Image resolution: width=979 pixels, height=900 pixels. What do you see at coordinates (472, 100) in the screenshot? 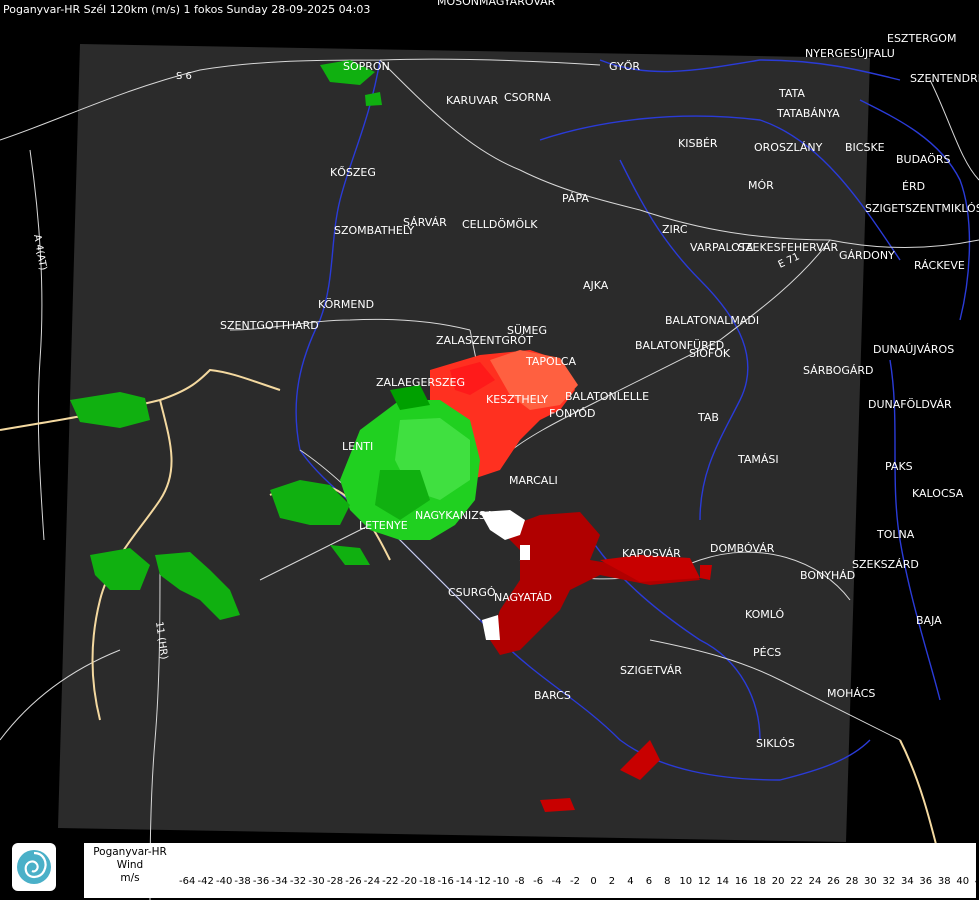
I see `place-label: KARUVAR` at bounding box center [472, 100].